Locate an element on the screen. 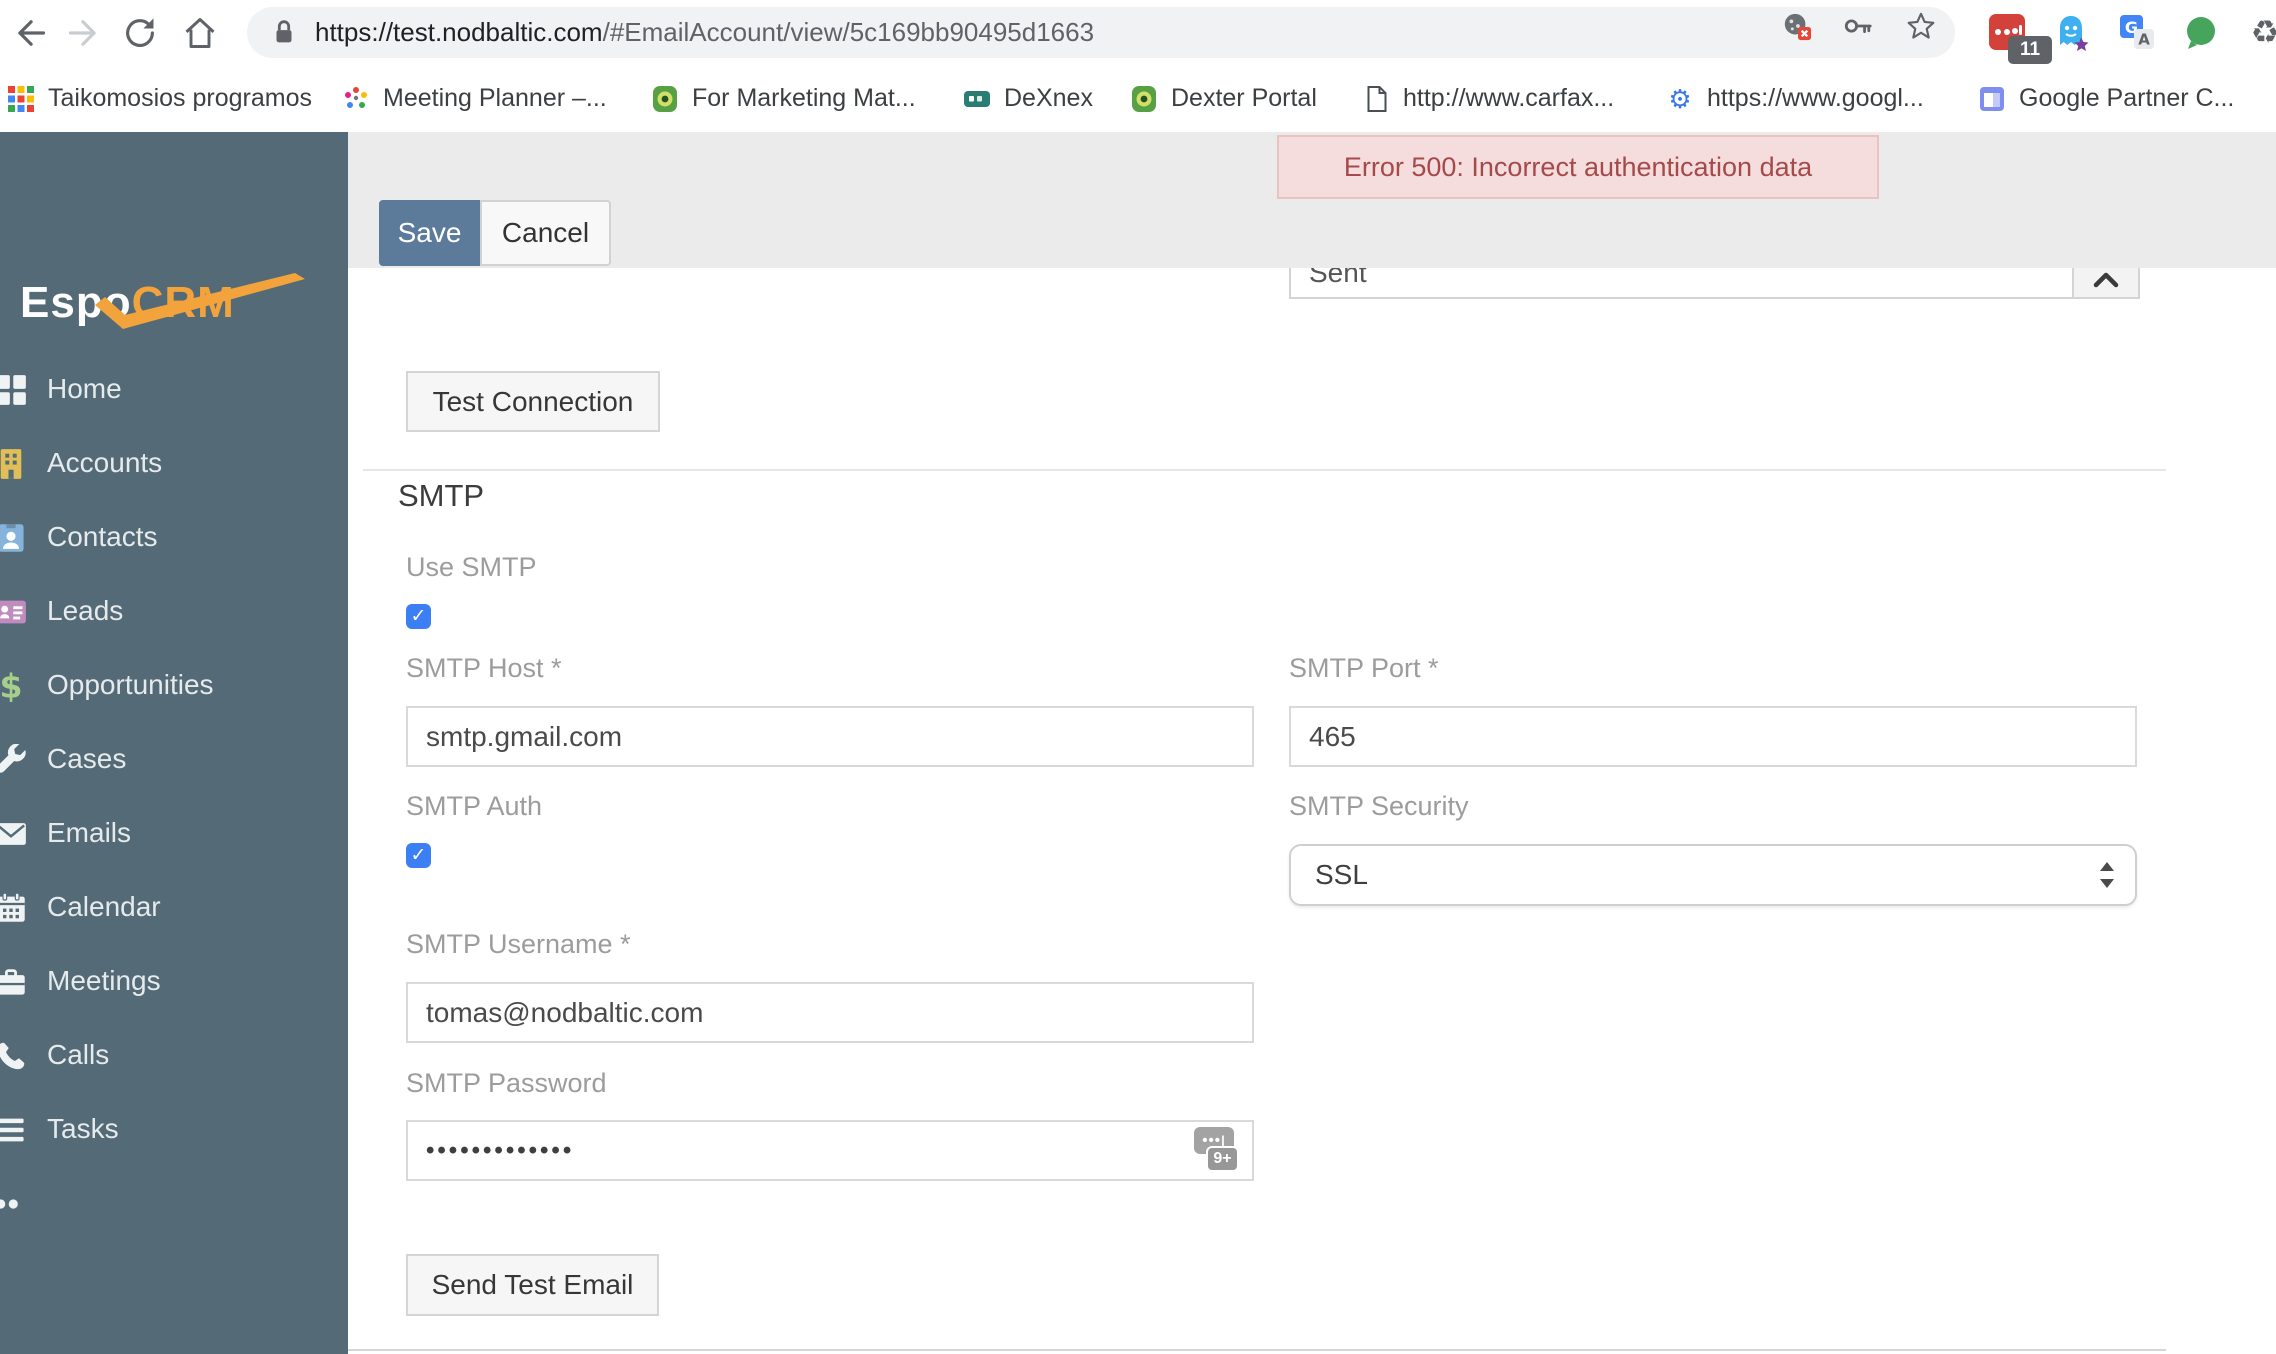 This screenshot has width=2276, height=1354. more-dots-icon is located at coordinates (13, 1203).